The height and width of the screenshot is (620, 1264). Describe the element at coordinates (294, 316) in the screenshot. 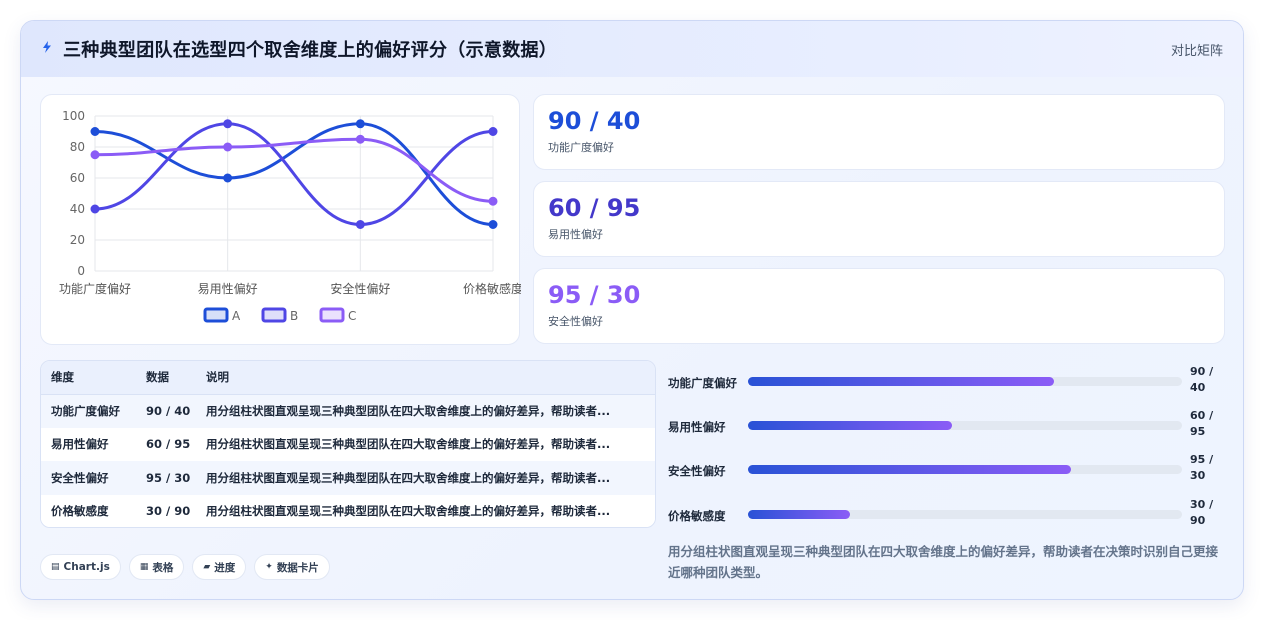

I see `legend-label: B` at that location.